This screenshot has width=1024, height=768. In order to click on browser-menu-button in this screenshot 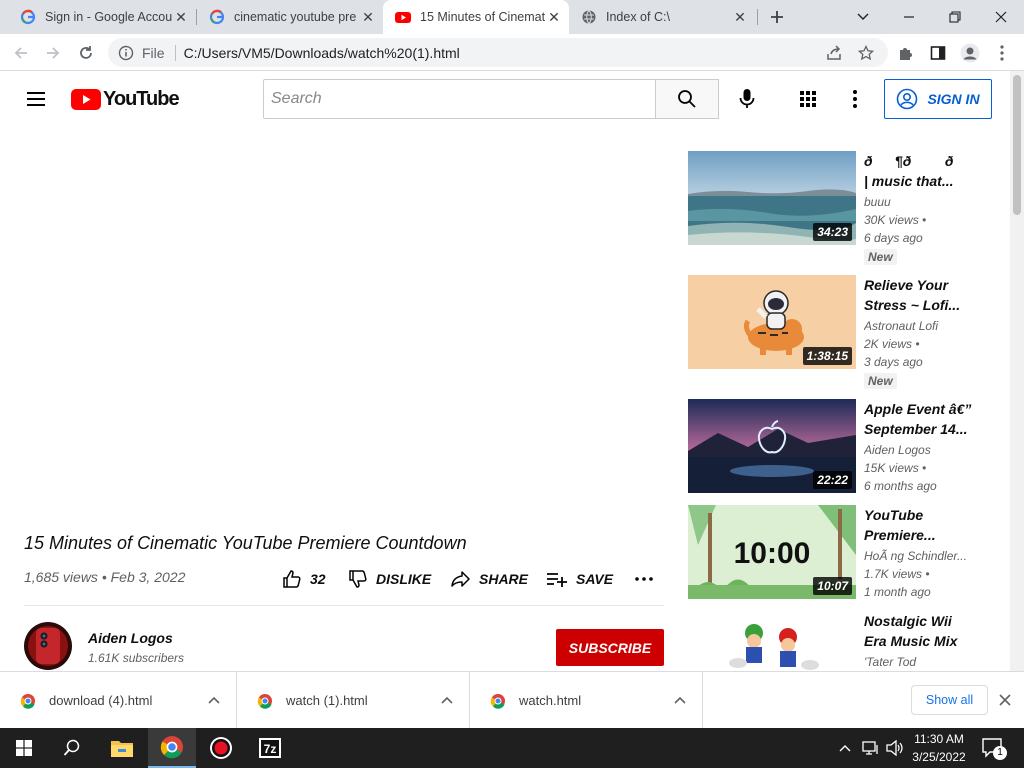, I will do `click(1002, 53)`.